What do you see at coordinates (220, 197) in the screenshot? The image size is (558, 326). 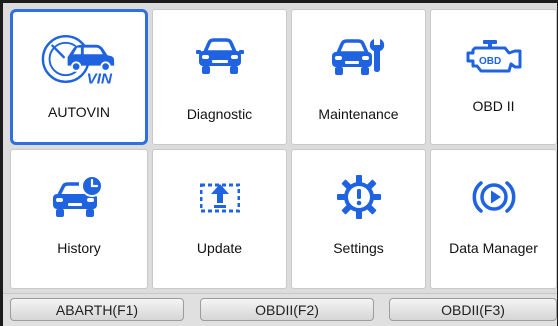 I see `update-upload-icon` at bounding box center [220, 197].